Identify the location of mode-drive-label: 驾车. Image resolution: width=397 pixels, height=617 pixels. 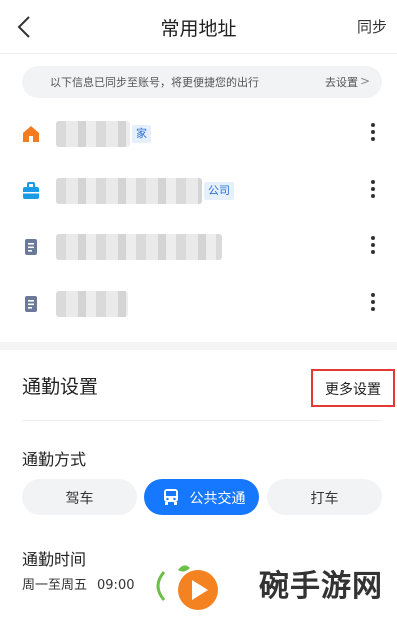
(79, 499).